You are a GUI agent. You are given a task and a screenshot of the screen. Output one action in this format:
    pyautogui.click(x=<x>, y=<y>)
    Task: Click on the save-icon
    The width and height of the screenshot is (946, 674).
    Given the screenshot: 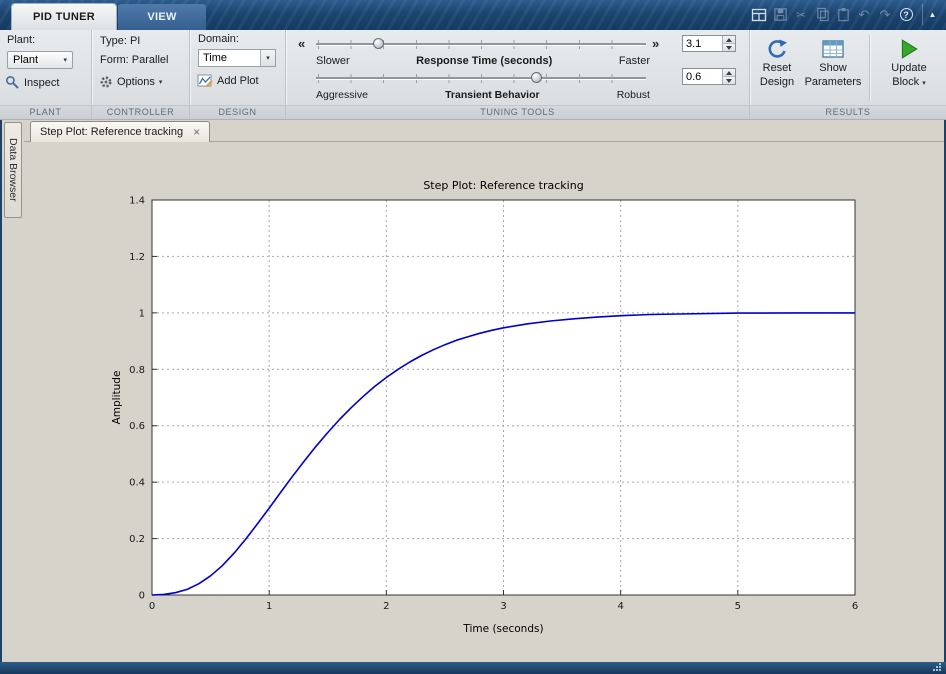 What is the action you would take?
    pyautogui.click(x=780, y=14)
    